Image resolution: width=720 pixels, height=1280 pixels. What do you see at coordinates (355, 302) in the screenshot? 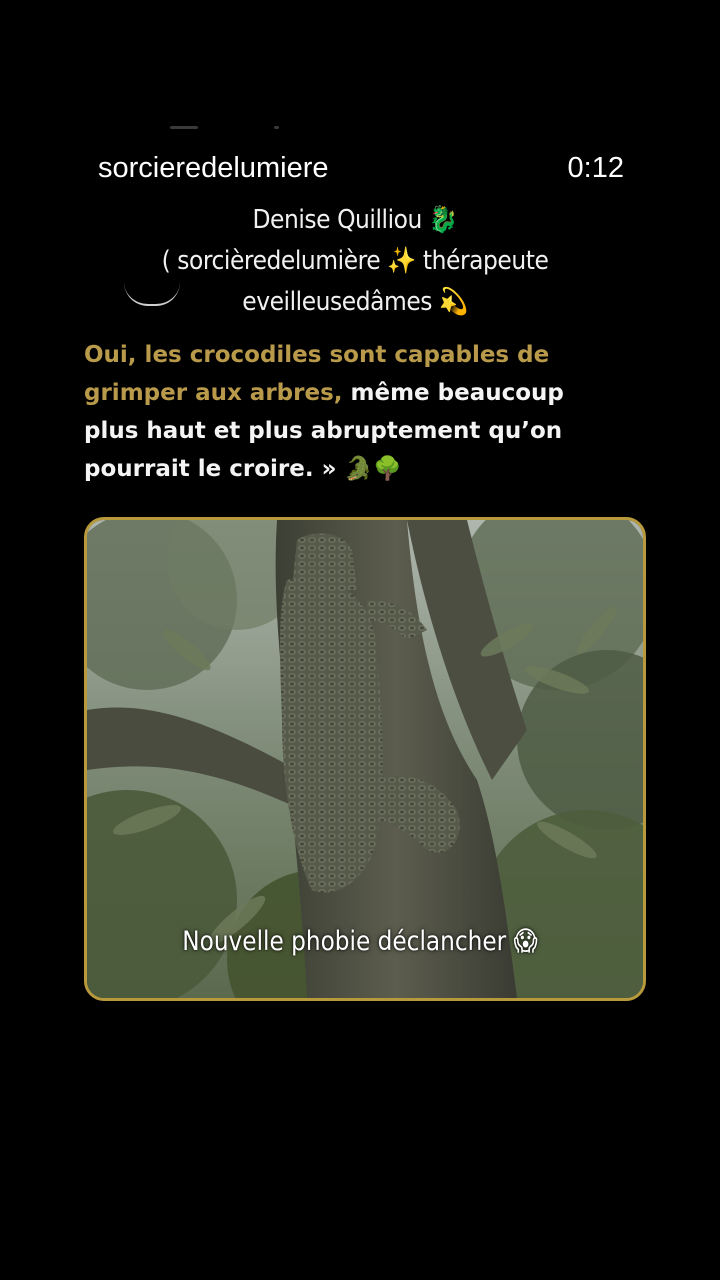
I see `author-subtitle-line2: eveilleusedâmes 💫` at bounding box center [355, 302].